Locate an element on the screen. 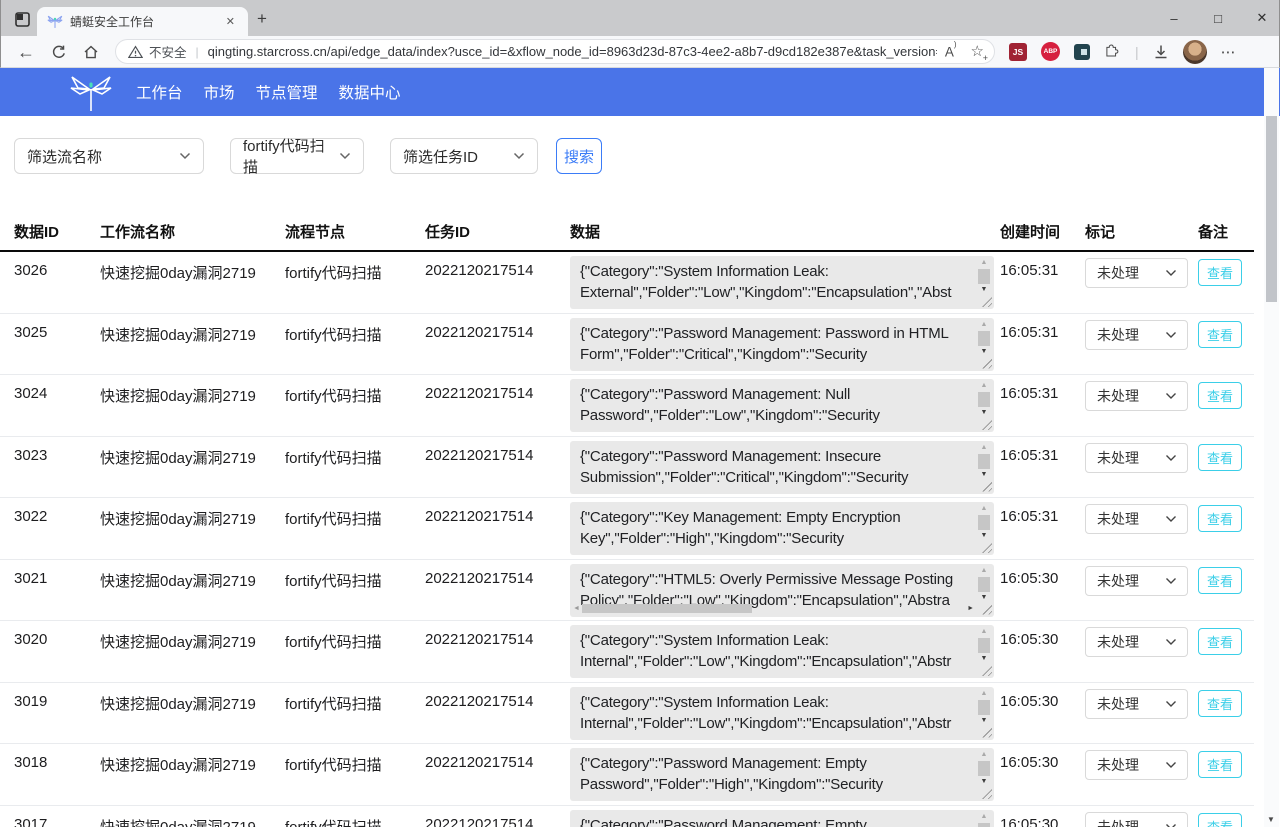 Image resolution: width=1280 pixels, height=827 pixels. tab-actions-menu-icon is located at coordinates (22, 19).